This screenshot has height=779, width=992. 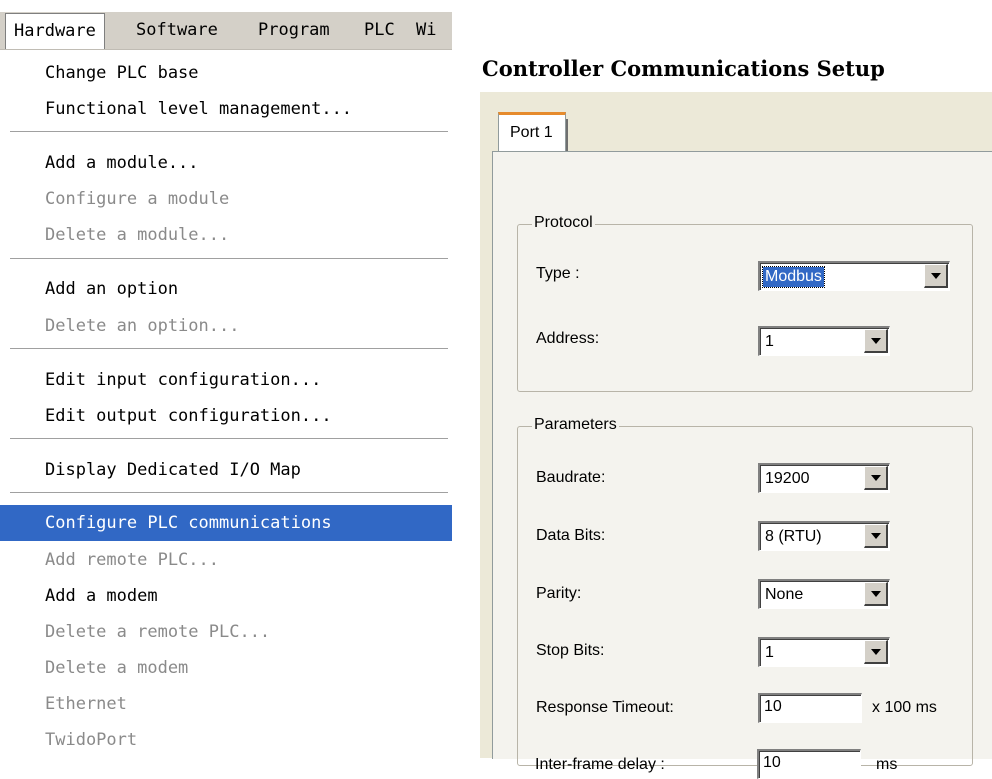 What do you see at coordinates (177, 30) in the screenshot?
I see `menubar-software: Software` at bounding box center [177, 30].